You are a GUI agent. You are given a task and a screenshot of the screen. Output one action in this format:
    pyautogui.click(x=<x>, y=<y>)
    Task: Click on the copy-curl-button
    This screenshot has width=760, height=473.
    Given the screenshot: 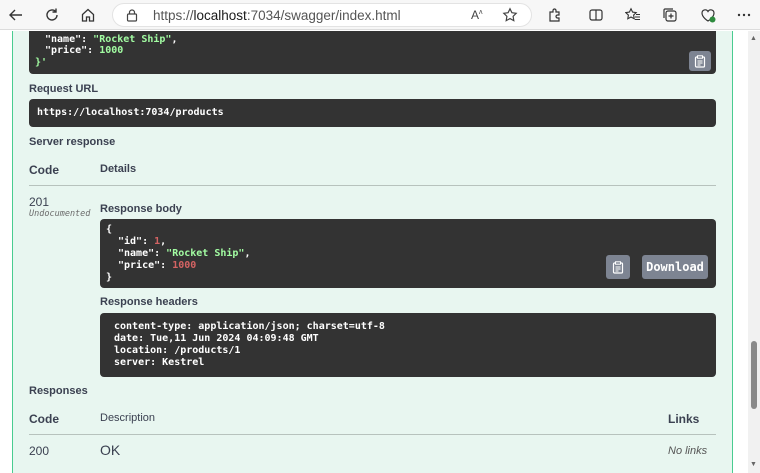 What is the action you would take?
    pyautogui.click(x=700, y=61)
    